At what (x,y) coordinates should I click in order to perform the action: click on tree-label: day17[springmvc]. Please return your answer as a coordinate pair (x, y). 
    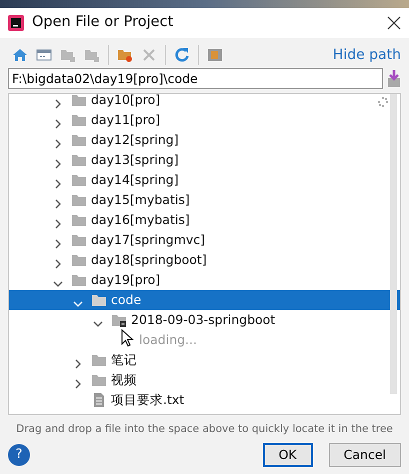
    Looking at the image, I should click on (148, 239).